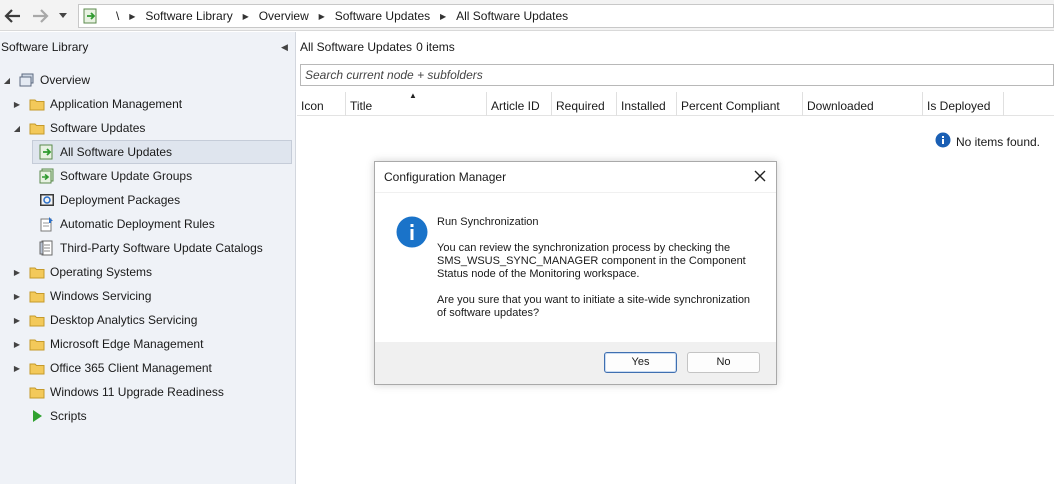  Describe the element at coordinates (148, 176) in the screenshot. I see `tree-item-software-update-groups: Software Update Groups` at that location.